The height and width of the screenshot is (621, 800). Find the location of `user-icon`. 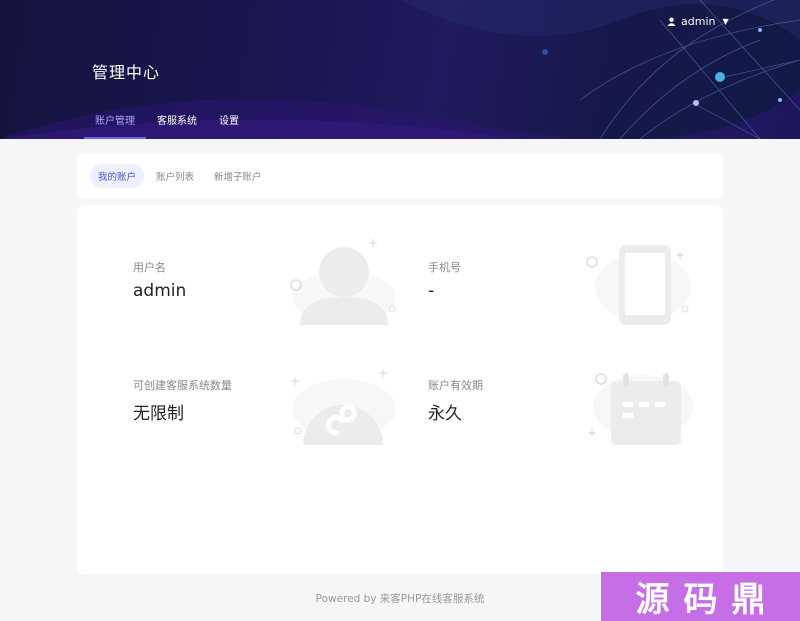

user-icon is located at coordinates (671, 21).